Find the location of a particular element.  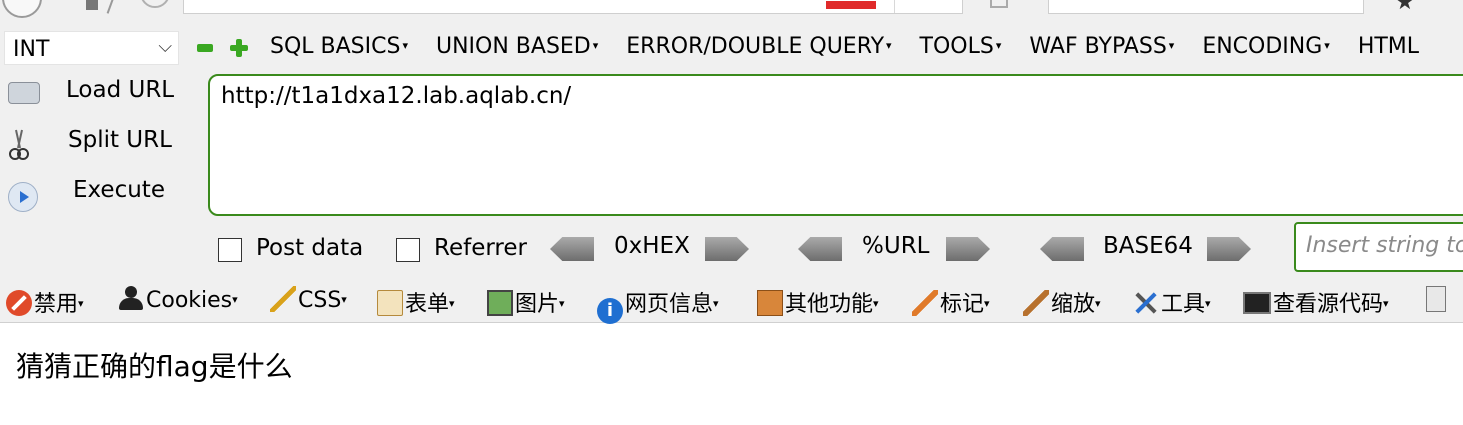

disable-menu: 禁用▾ is located at coordinates (45, 302).